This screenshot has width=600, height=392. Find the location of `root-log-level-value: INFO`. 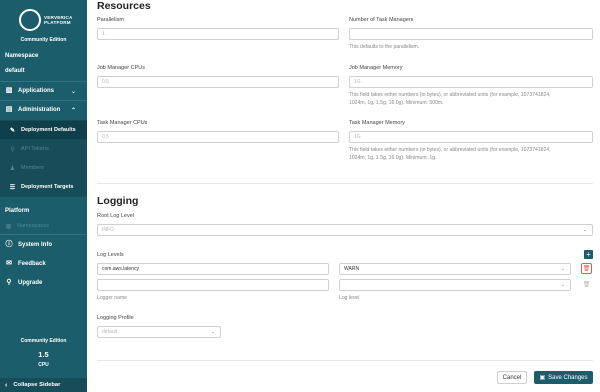

root-log-level-value: INFO is located at coordinates (108, 230).